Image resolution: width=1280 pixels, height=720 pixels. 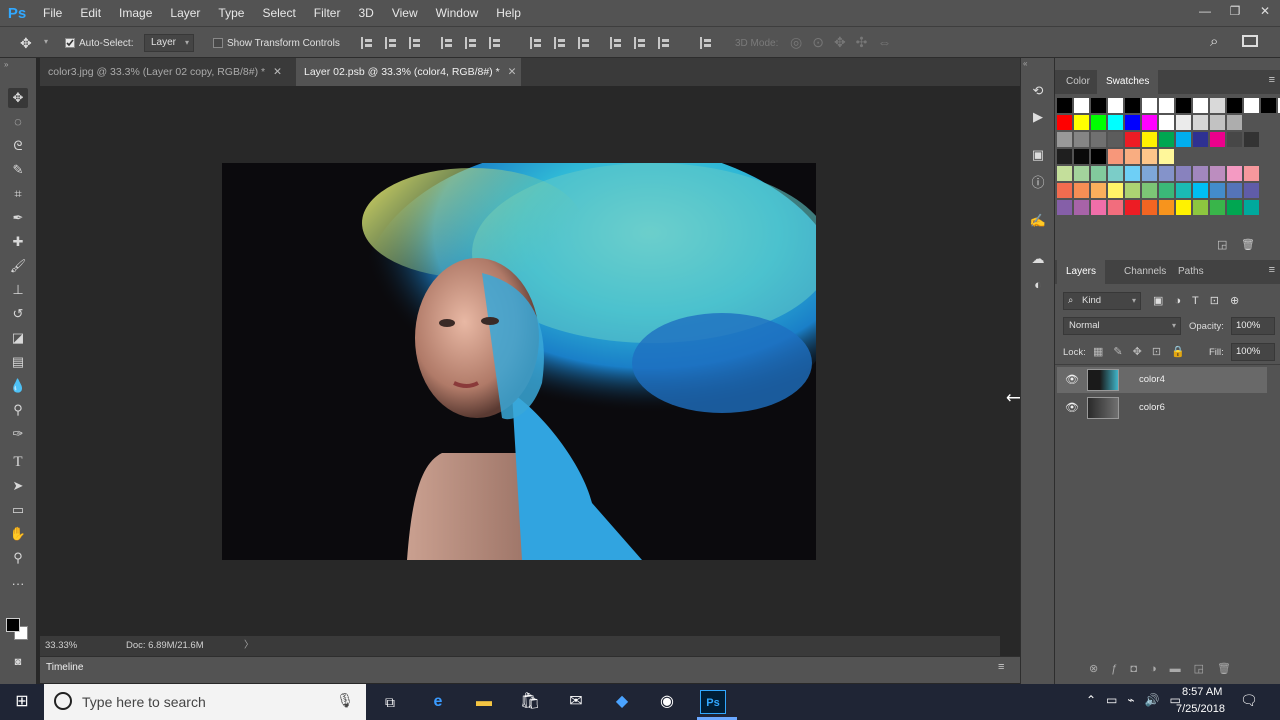 What do you see at coordinates (1081, 272) in the screenshot?
I see `tab-layers: Layers` at bounding box center [1081, 272].